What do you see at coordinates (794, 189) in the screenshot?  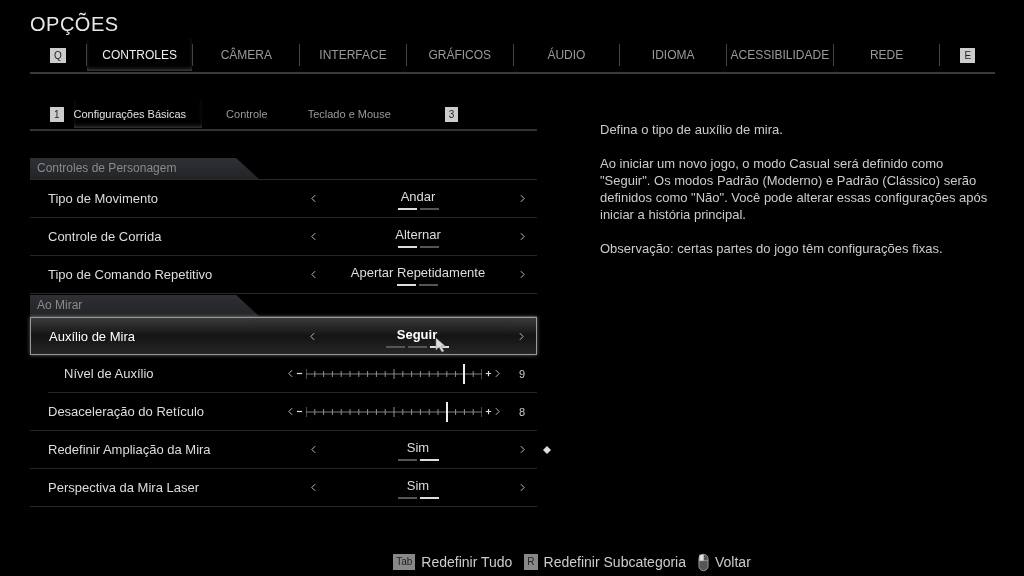 I see `description-text: Ao iniciar um novo jogo, o modo Casual será definido como "Seguir". Os modos Padrão (Moderno) e Padrão (Clássico) serão definidos como "Não". Você pode alterar essas configurações após iniciar a história principal.` at bounding box center [794, 189].